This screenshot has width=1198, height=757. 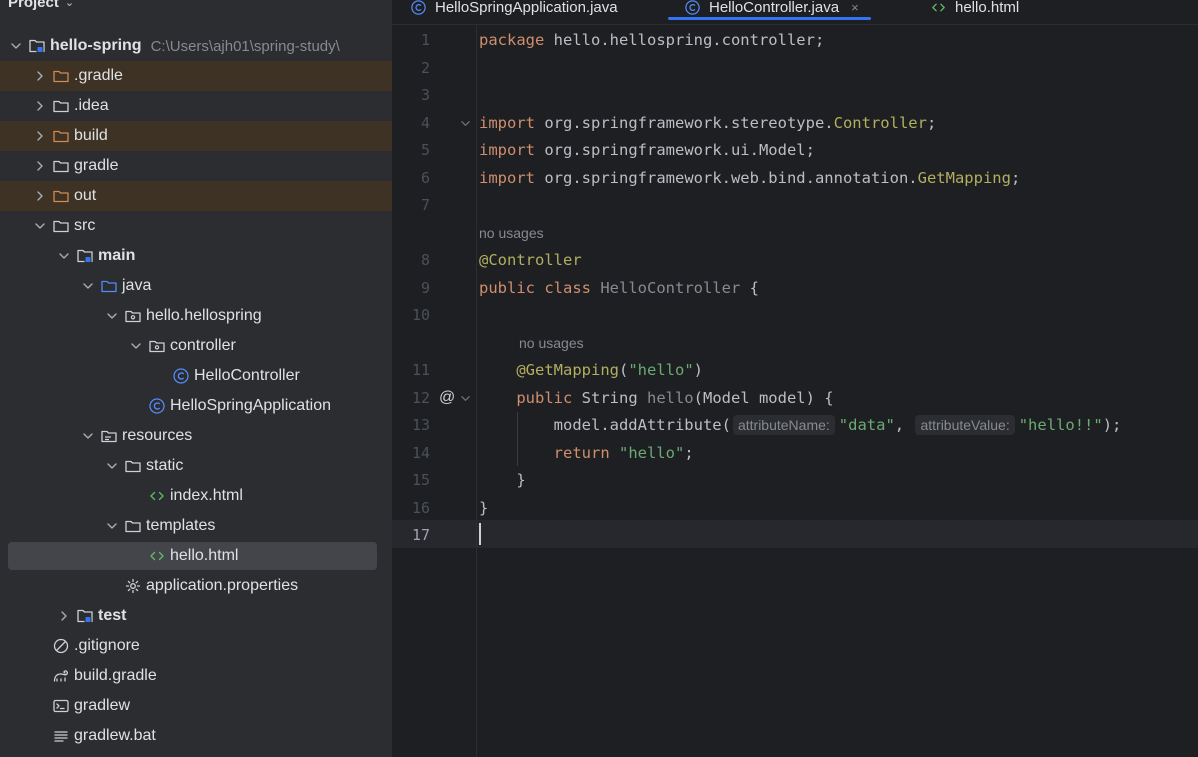 What do you see at coordinates (41, 6) in the screenshot?
I see `project-panel-header: Project ⌄` at bounding box center [41, 6].